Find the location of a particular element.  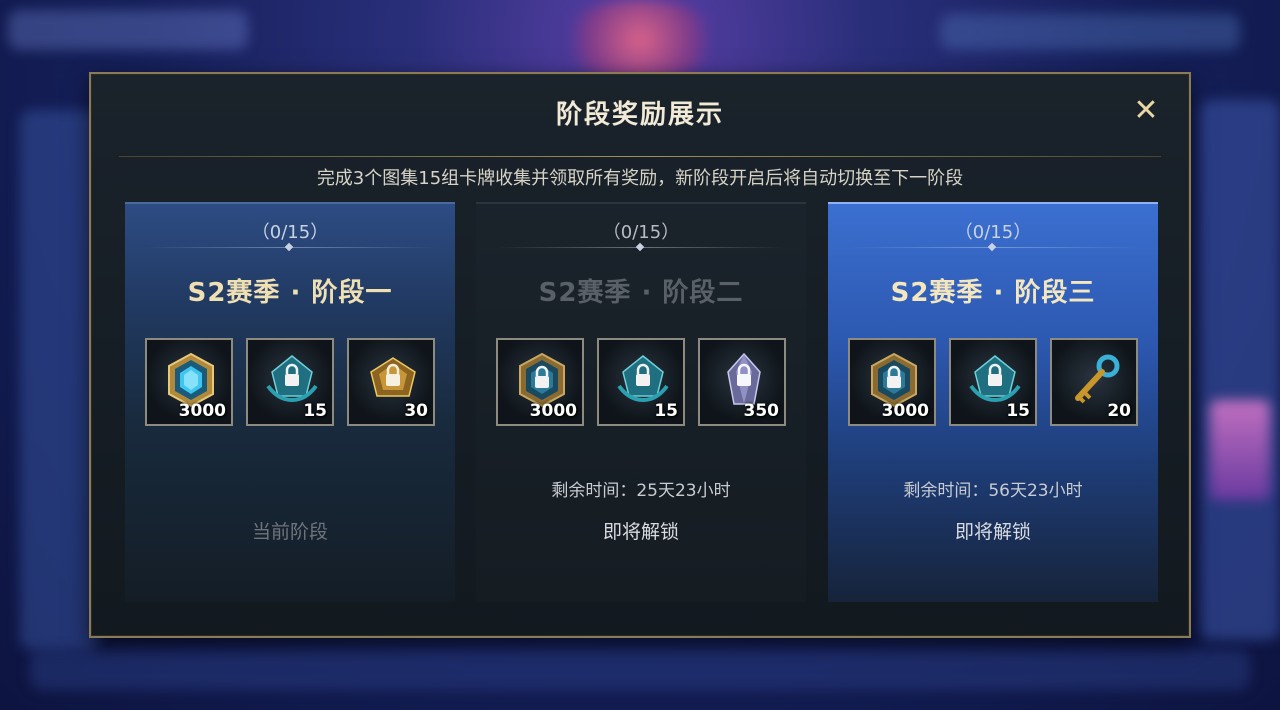

background-emblem-blur is located at coordinates (640, 40).